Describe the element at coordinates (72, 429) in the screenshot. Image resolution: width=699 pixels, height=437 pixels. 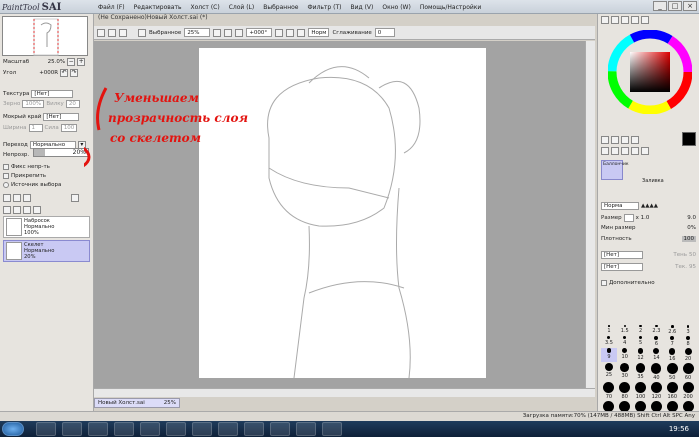
I see `media-task-icon` at that location.